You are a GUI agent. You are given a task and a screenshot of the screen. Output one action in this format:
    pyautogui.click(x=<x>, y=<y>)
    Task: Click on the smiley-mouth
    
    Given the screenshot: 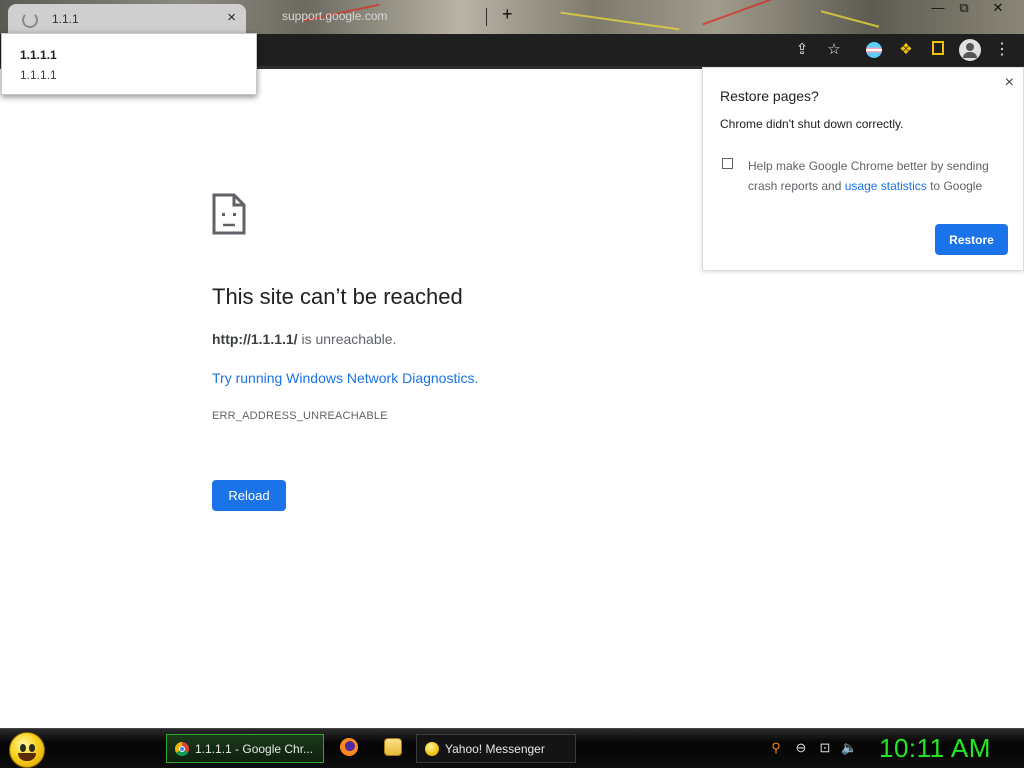 What is the action you would take?
    pyautogui.click(x=27, y=757)
    